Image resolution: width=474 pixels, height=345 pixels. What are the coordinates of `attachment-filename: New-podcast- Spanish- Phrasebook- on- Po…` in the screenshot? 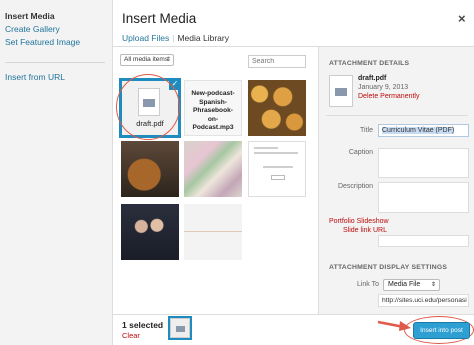 It's located at (213, 110).